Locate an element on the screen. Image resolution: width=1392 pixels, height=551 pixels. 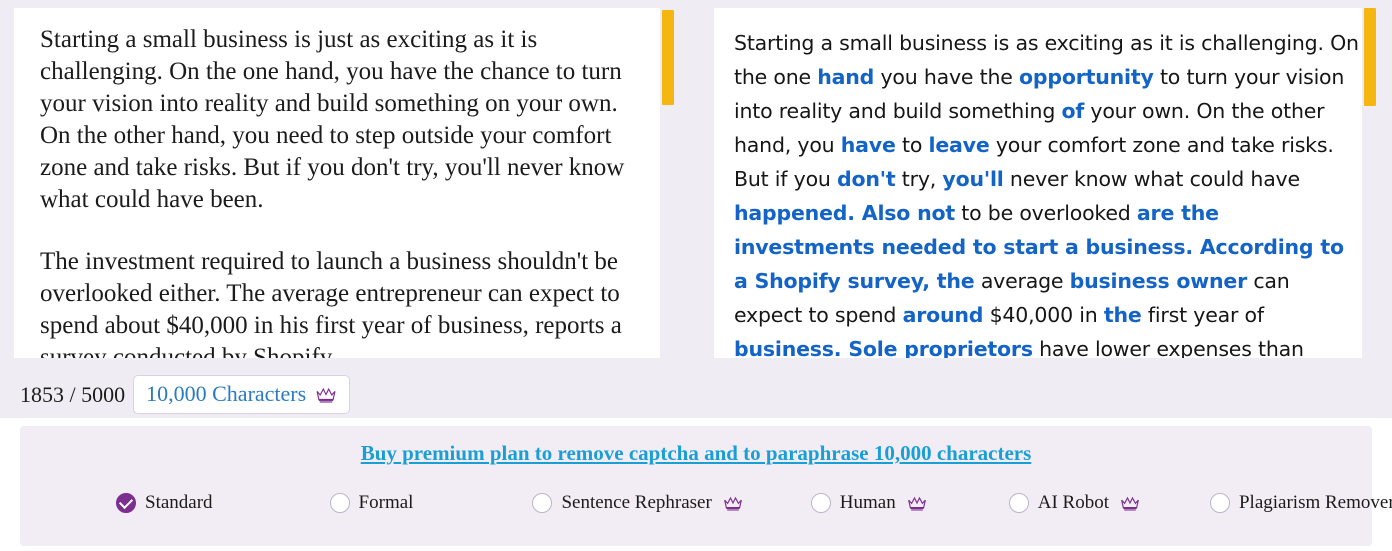
upgrade-characters-badge: 10,000 Characters is located at coordinates (242, 394).